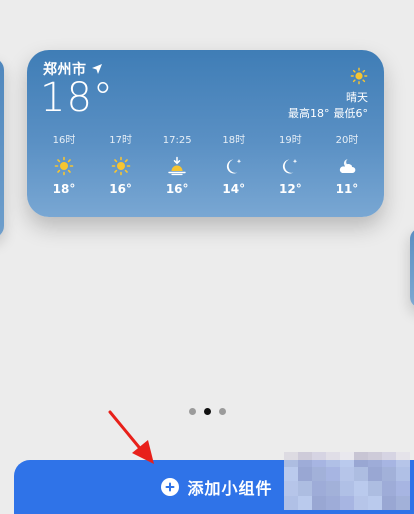 Image resolution: width=414 pixels, height=514 pixels. I want to click on page-dot-active, so click(207, 411).